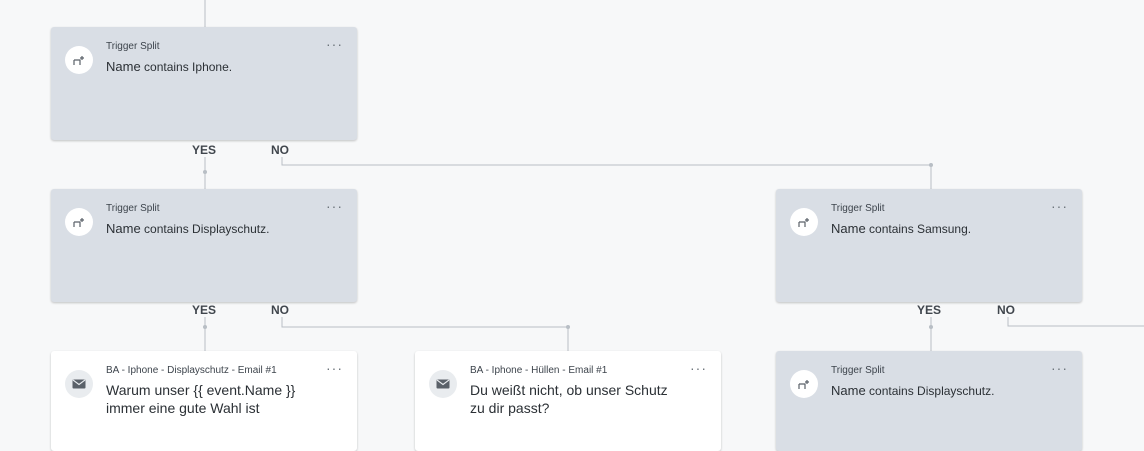 The width and height of the screenshot is (1144, 451). What do you see at coordinates (183, 408) in the screenshot?
I see `email-subject-line: immer eine gute Wahl ist` at bounding box center [183, 408].